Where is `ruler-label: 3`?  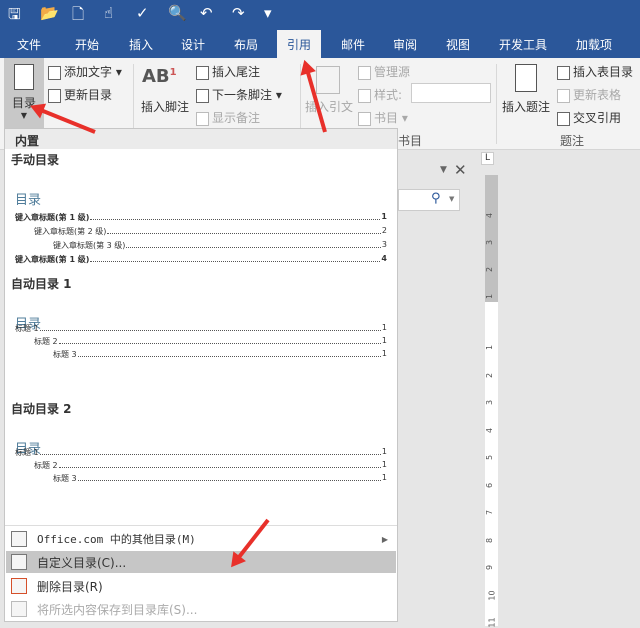 ruler-label: 3 is located at coordinates (490, 402).